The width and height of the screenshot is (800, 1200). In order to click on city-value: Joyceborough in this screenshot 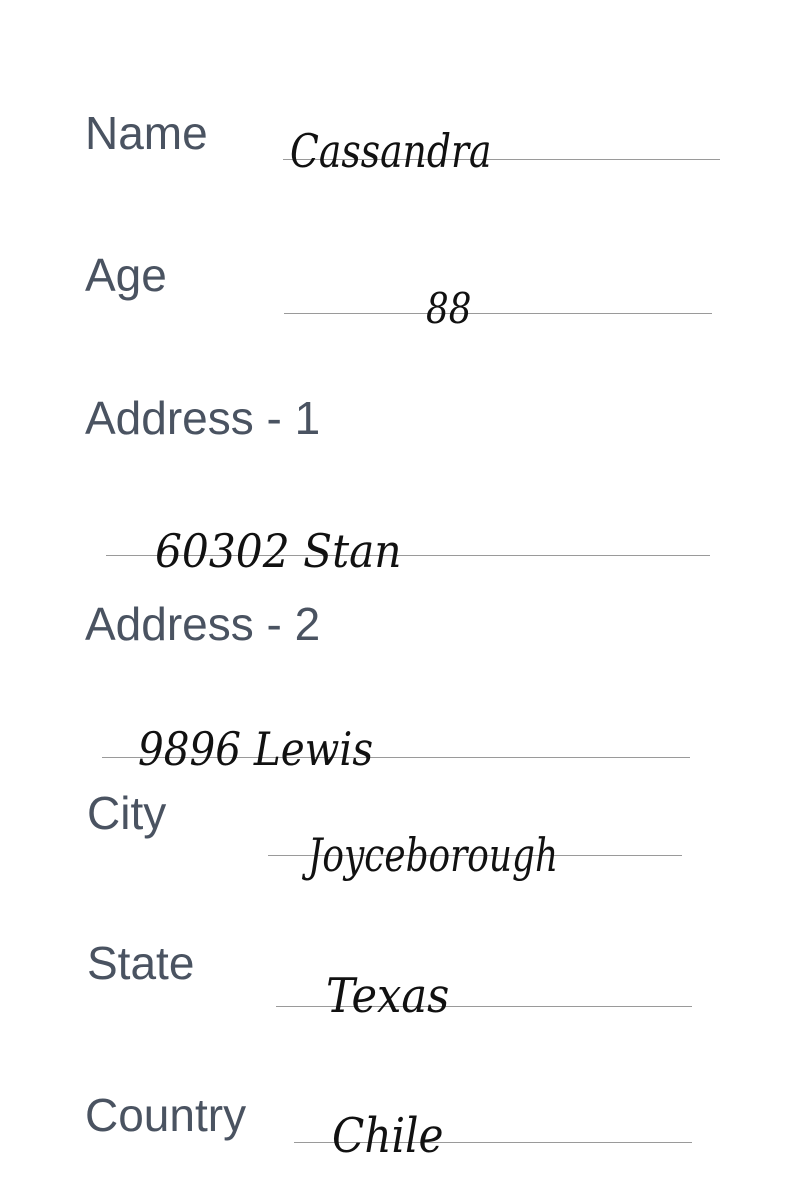, I will do `click(433, 855)`.